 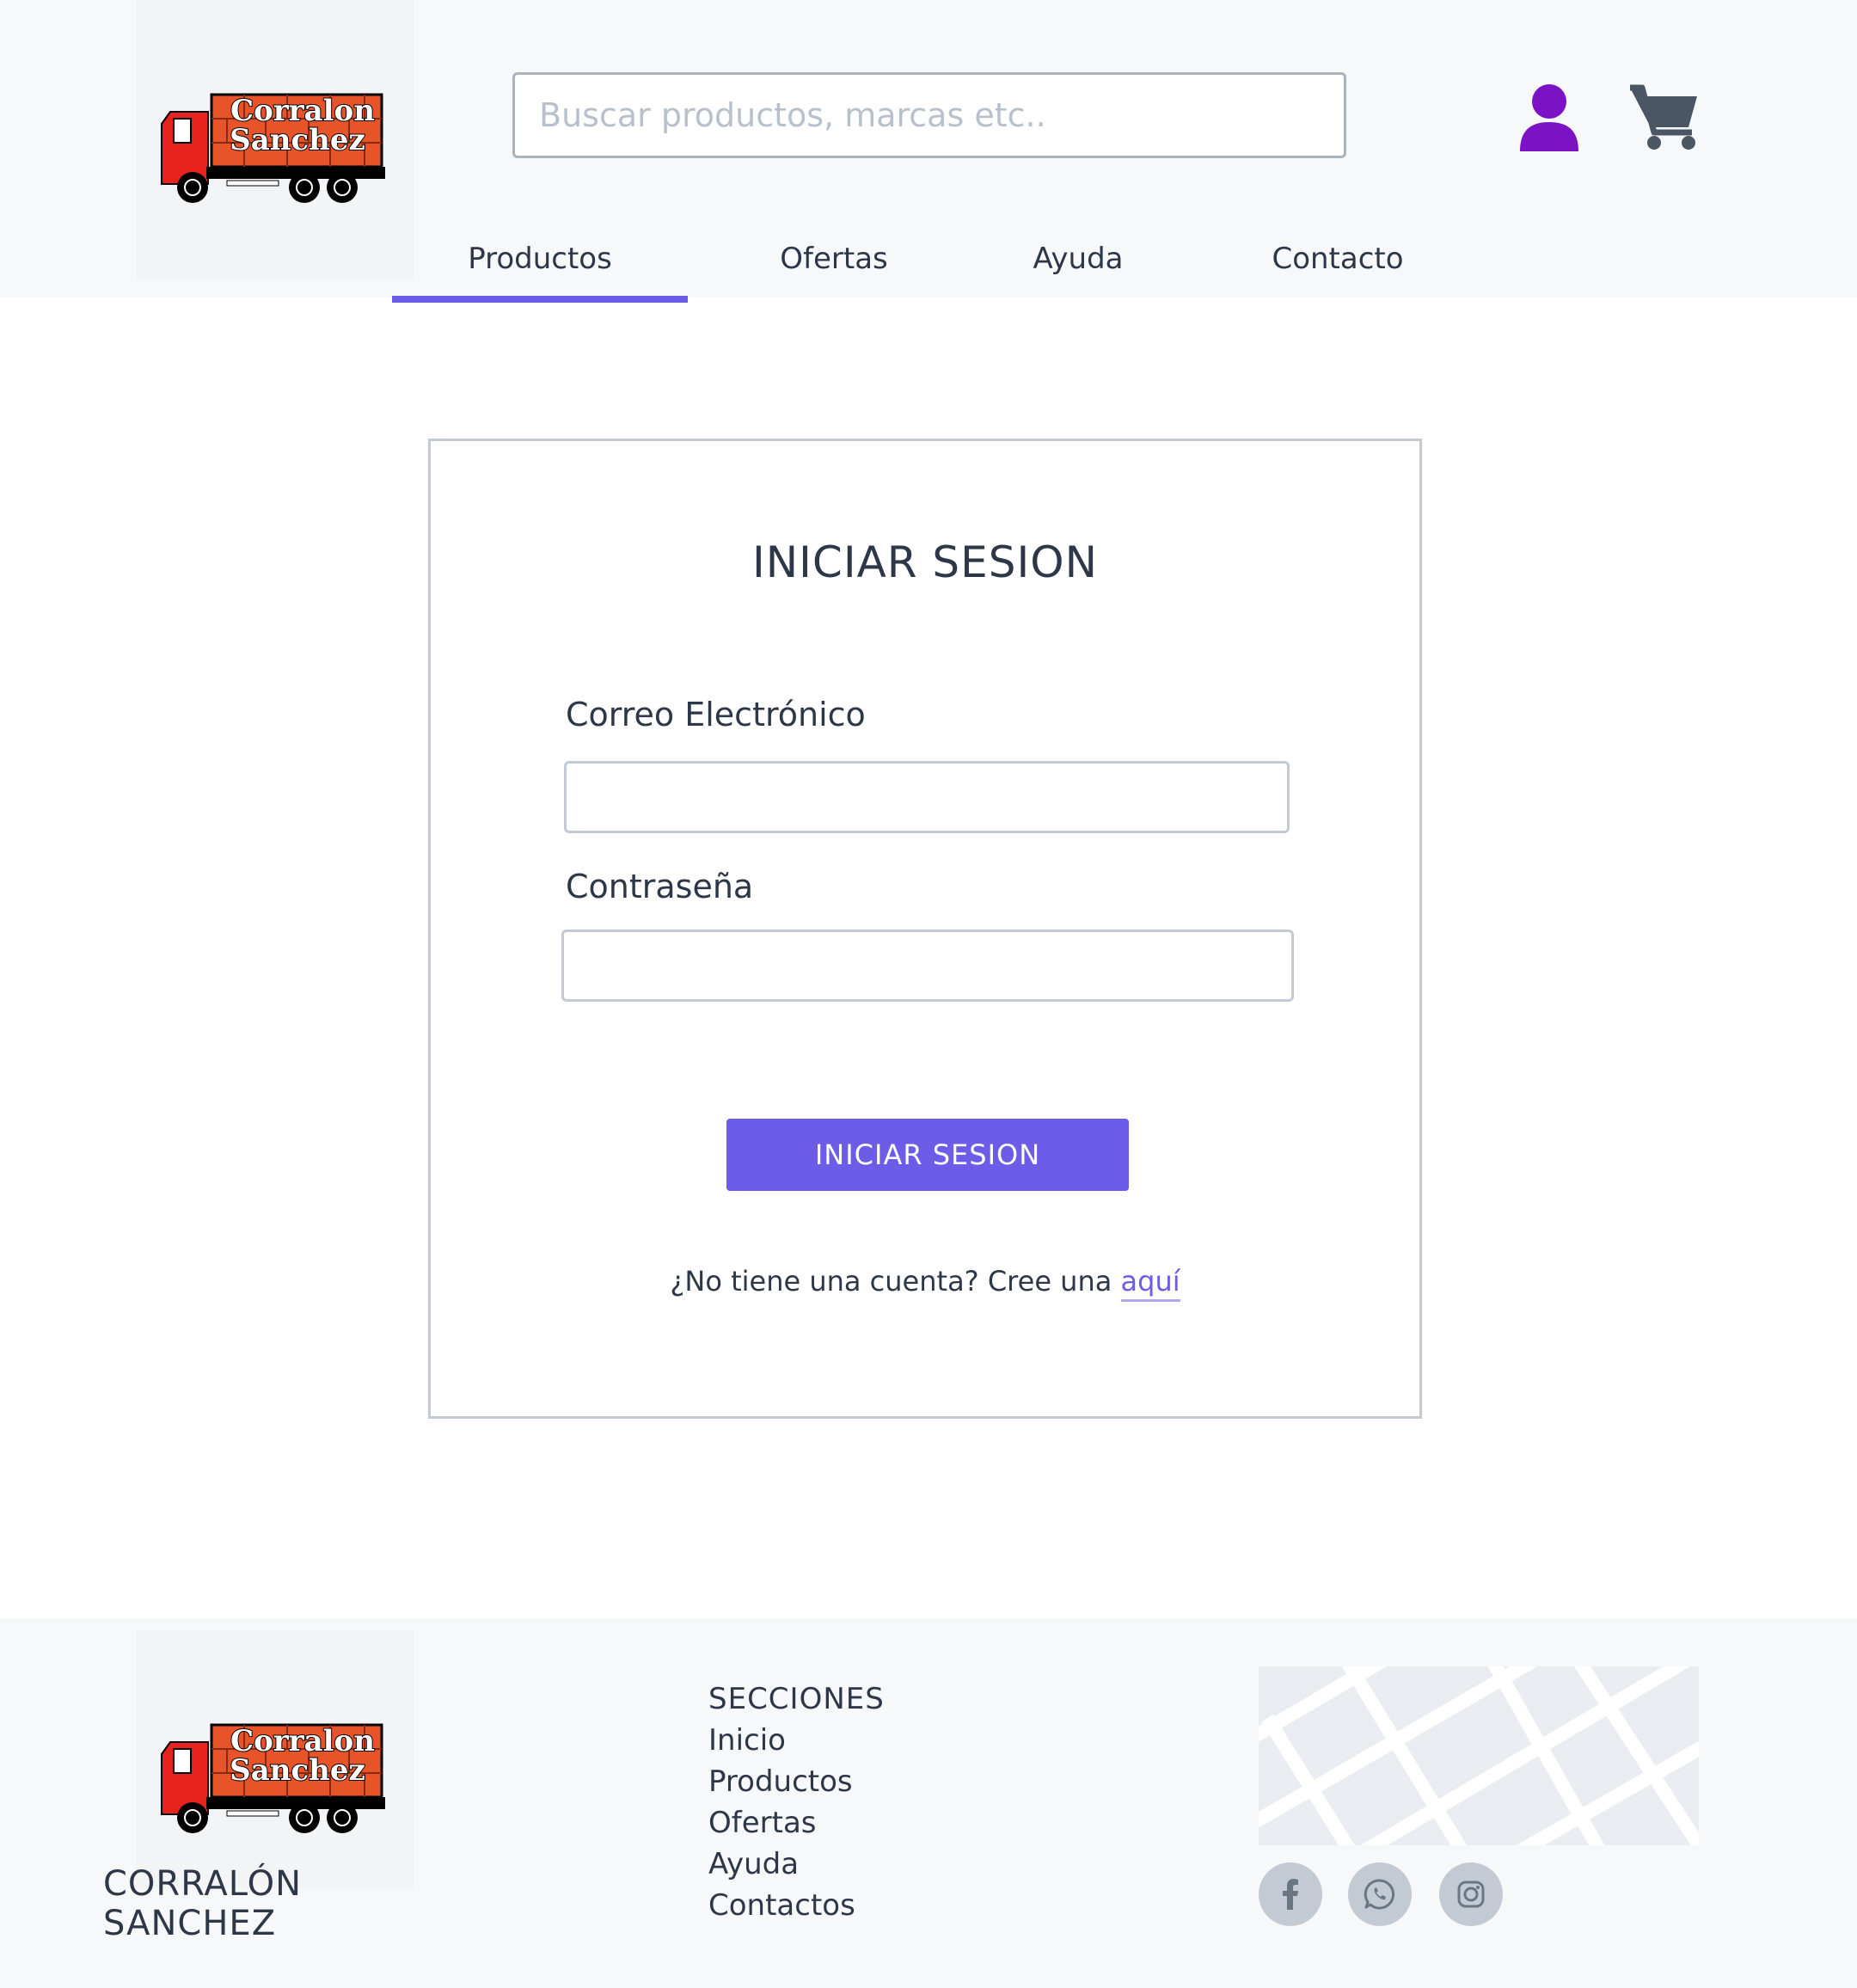 I want to click on map-placeholder, so click(x=1479, y=1755).